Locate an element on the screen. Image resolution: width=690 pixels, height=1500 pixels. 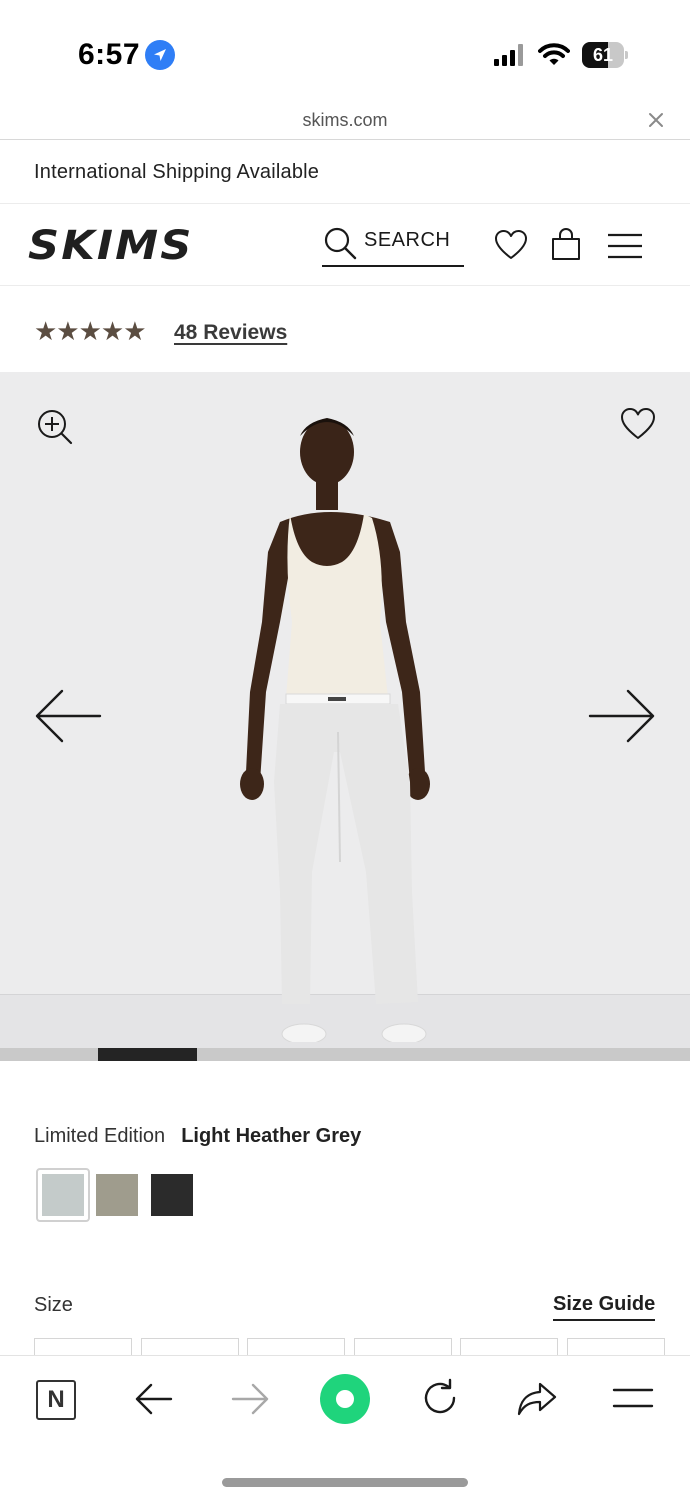
color-row: Limited Edition Light Heather Grey is located at coordinates (197, 1136).